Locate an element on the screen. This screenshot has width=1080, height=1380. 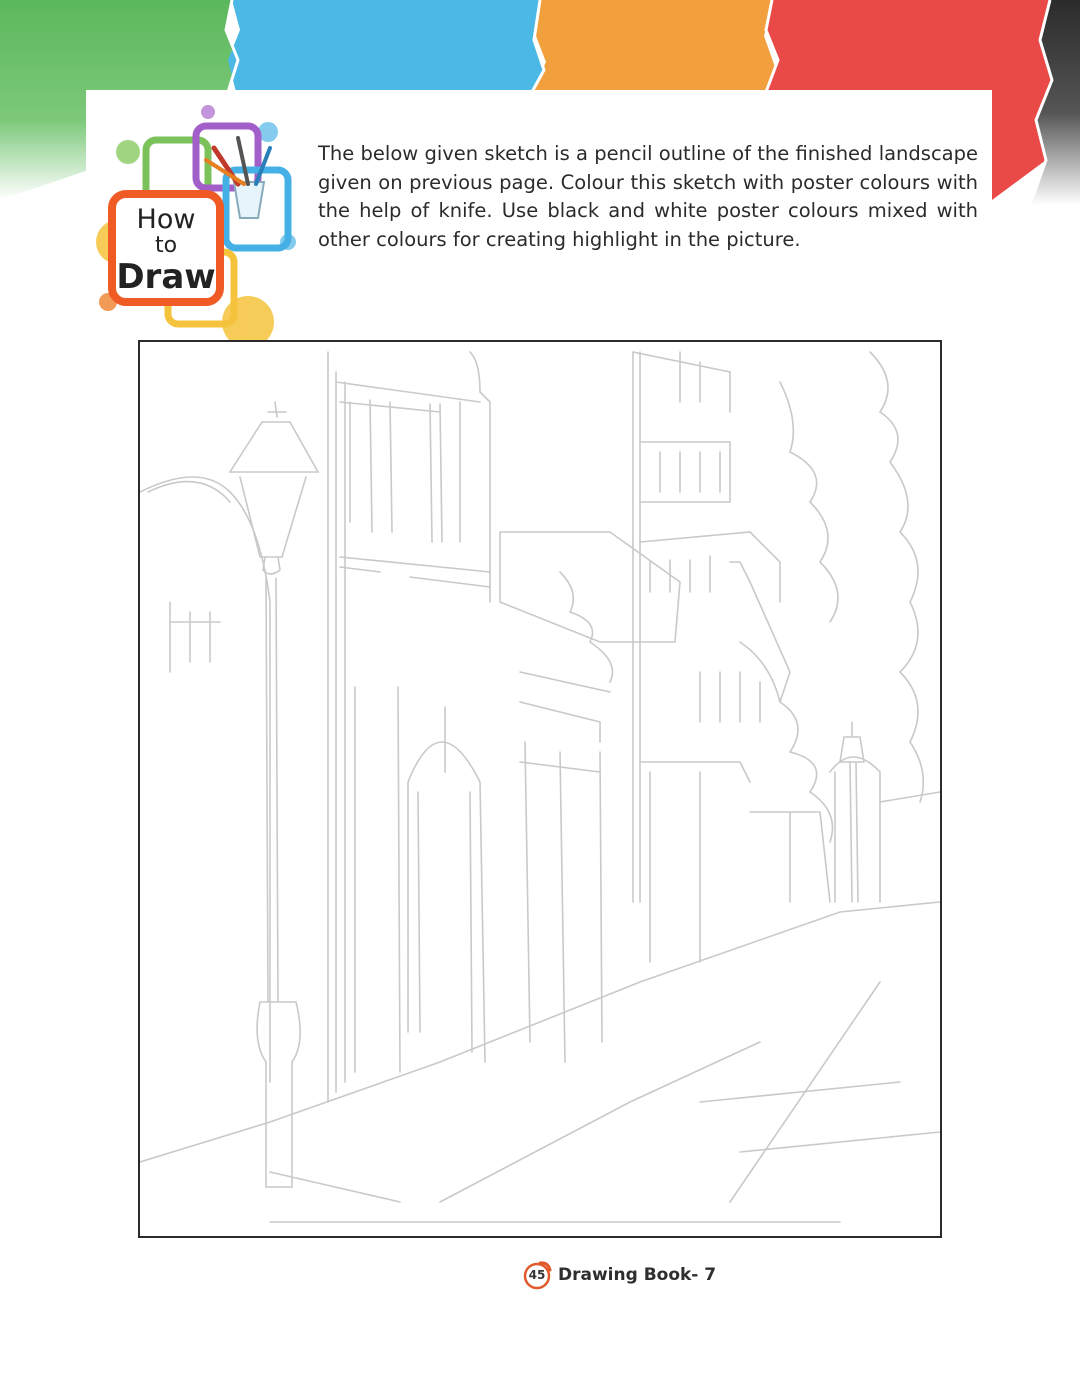
page-badge: 45 is located at coordinates (537, 1275).